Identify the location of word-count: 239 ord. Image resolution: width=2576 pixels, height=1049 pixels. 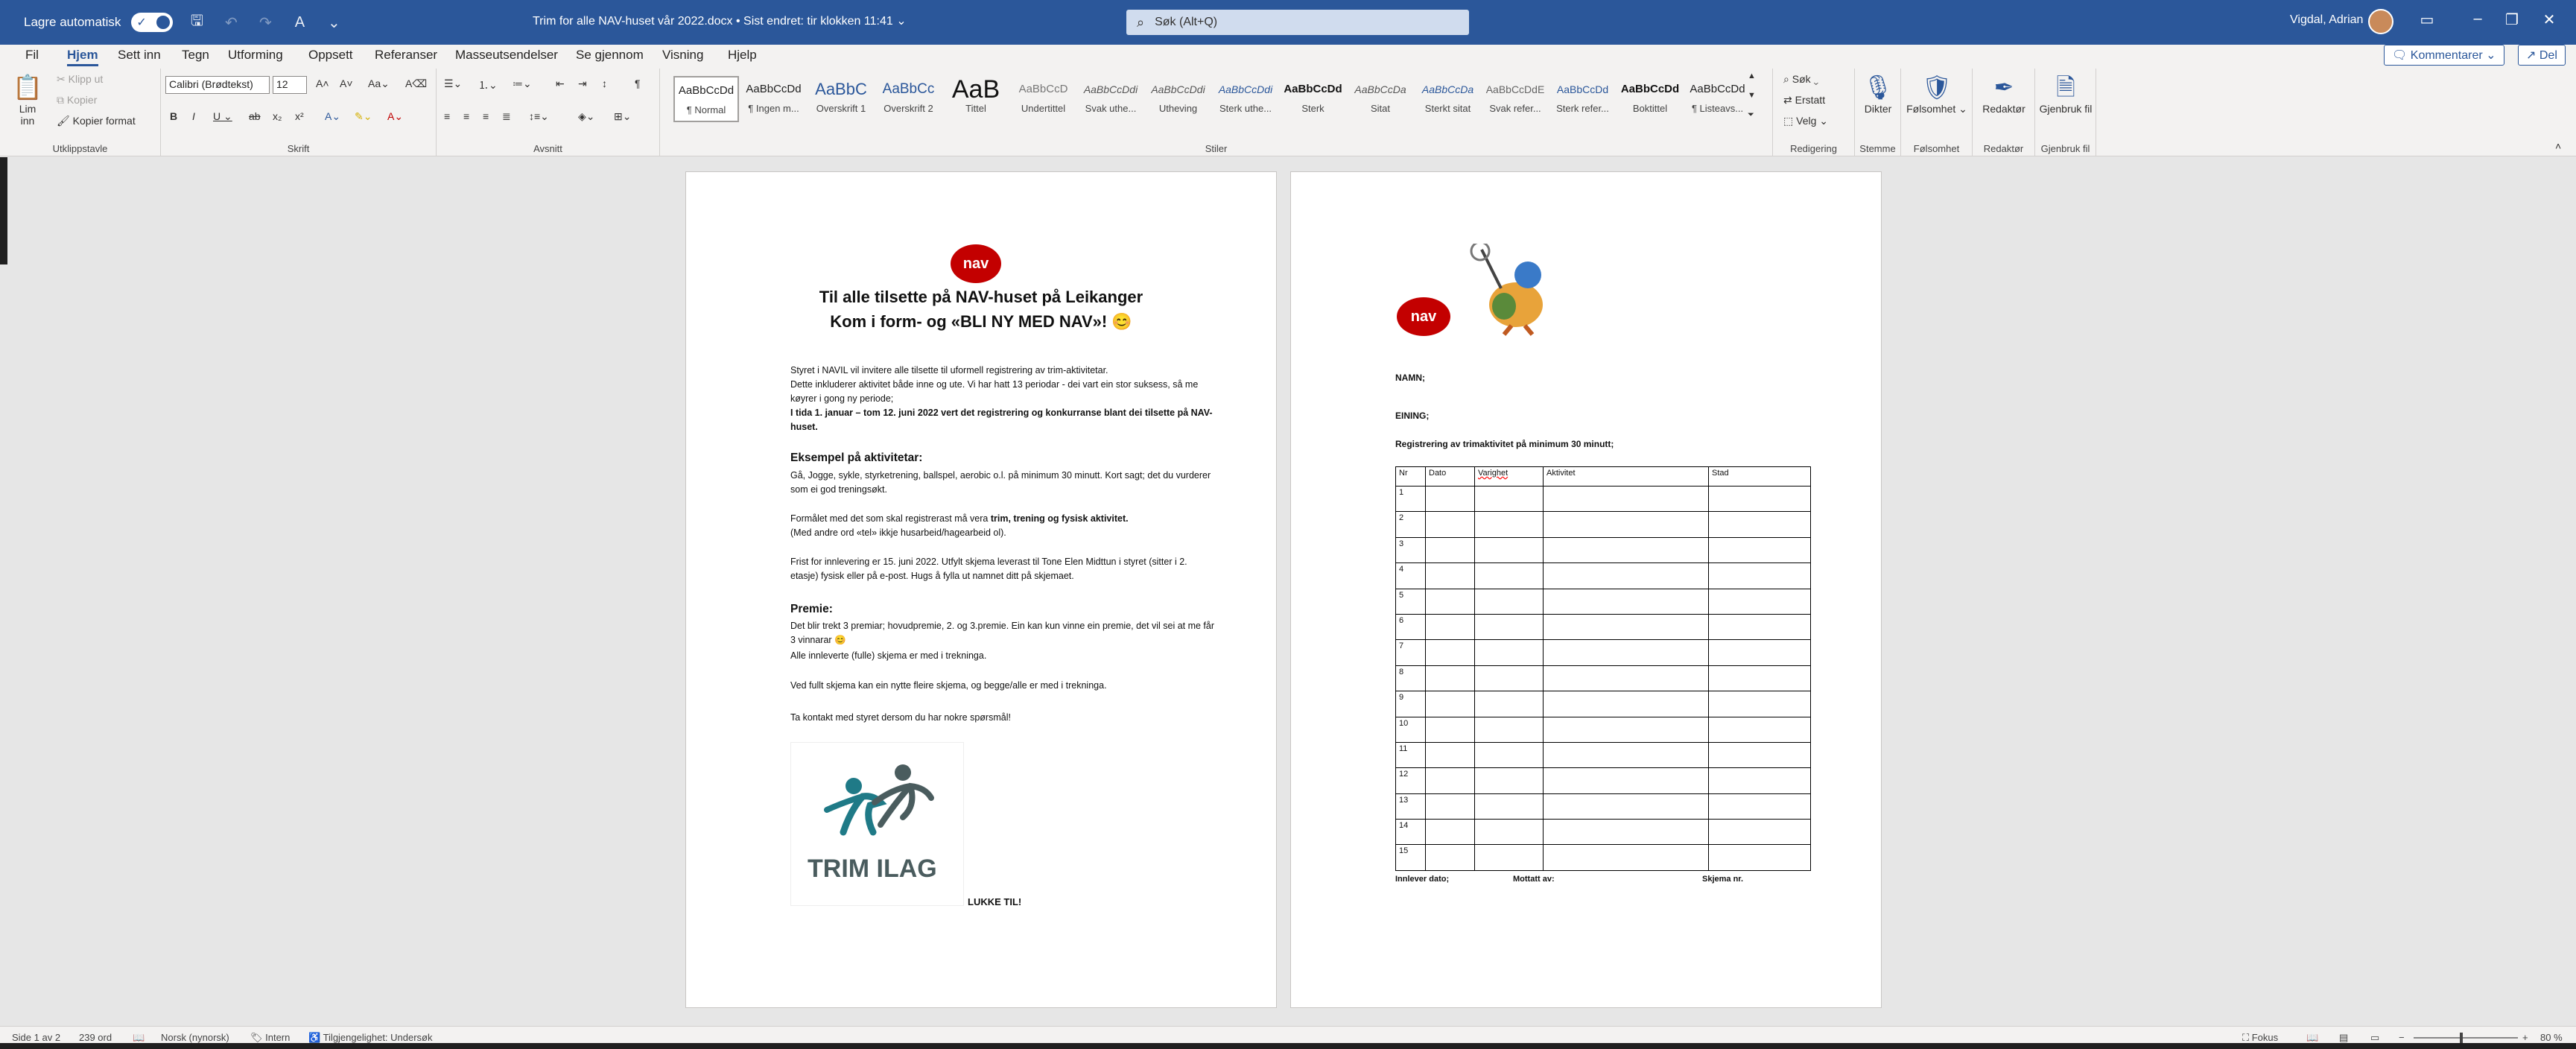
(96, 1037).